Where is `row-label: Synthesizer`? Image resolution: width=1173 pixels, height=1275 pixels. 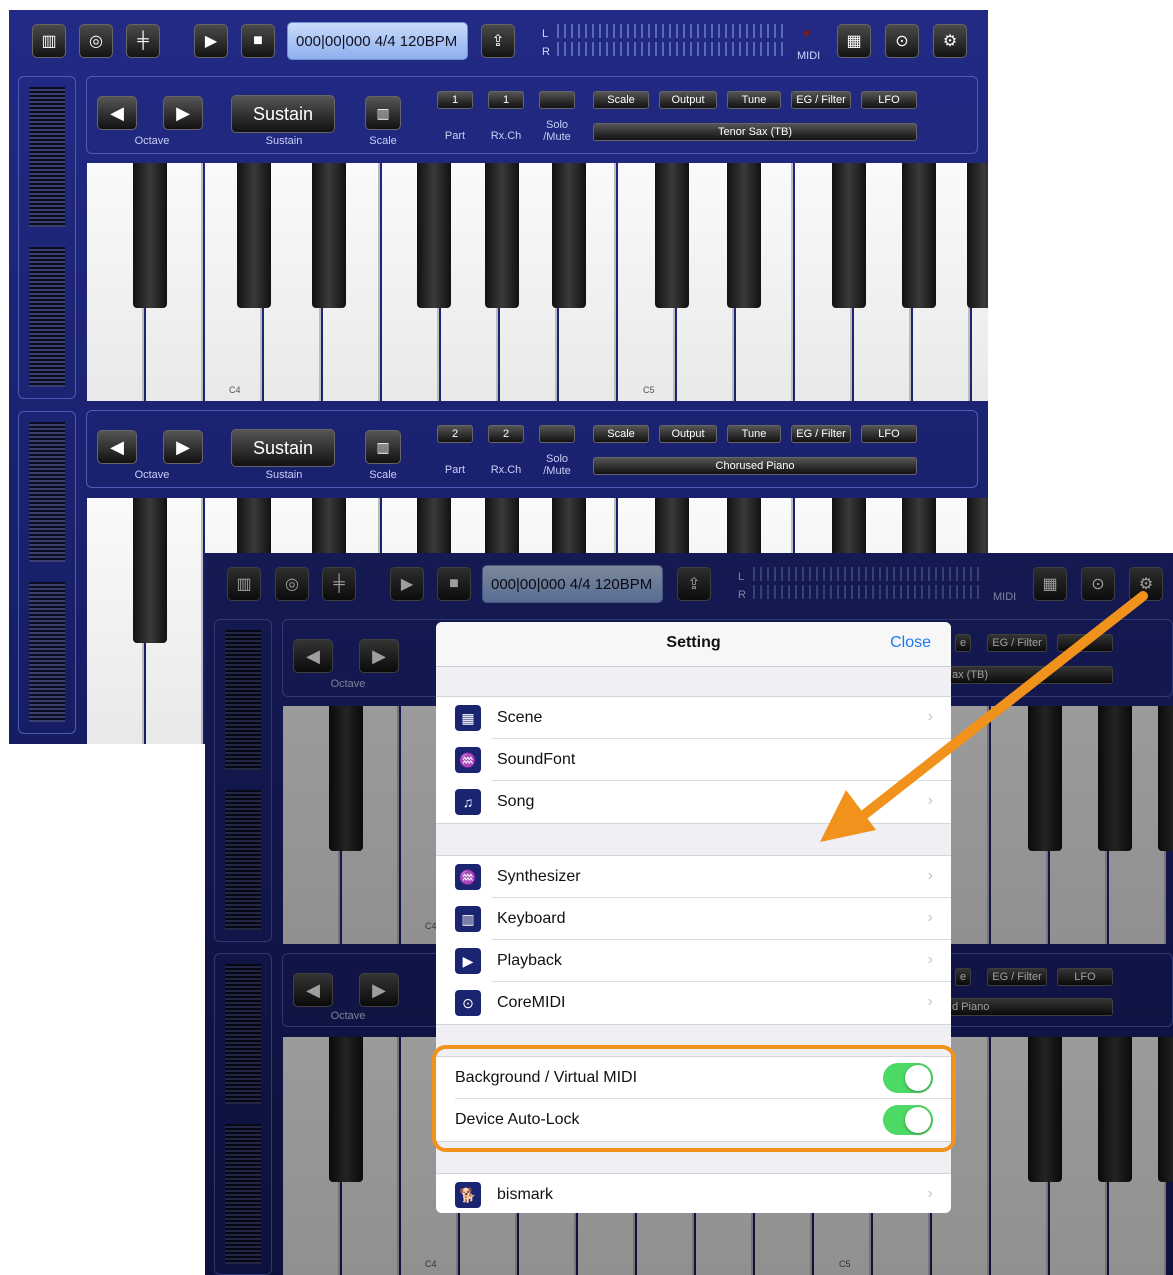 row-label: Synthesizer is located at coordinates (539, 876).